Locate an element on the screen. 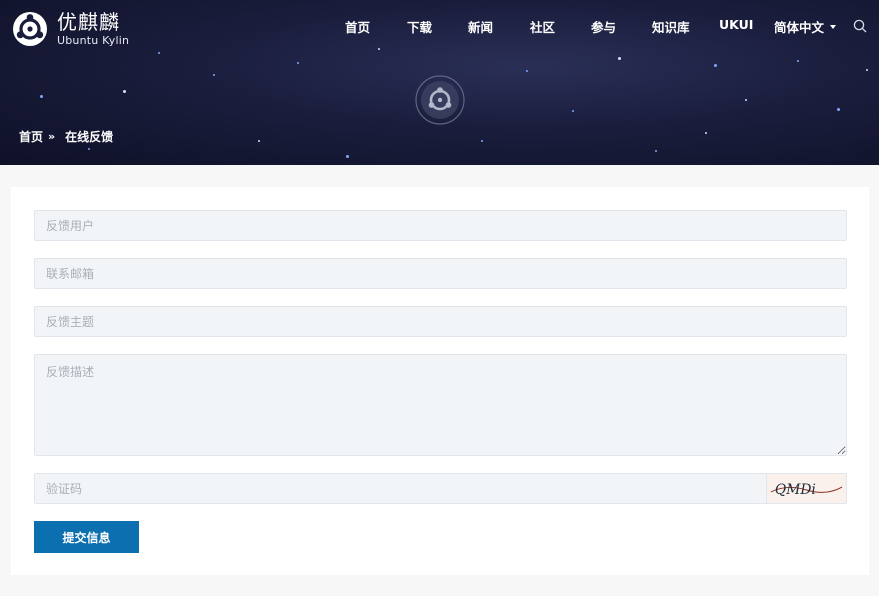  search-icon is located at coordinates (860, 26).